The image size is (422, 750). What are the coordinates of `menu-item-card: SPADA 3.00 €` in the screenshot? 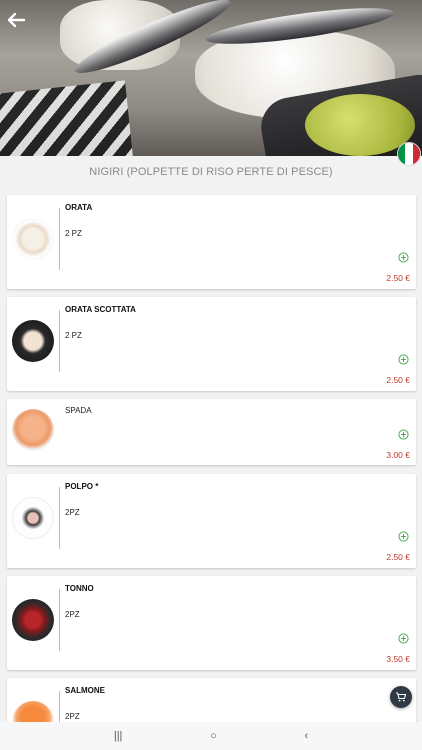 It's located at (211, 432).